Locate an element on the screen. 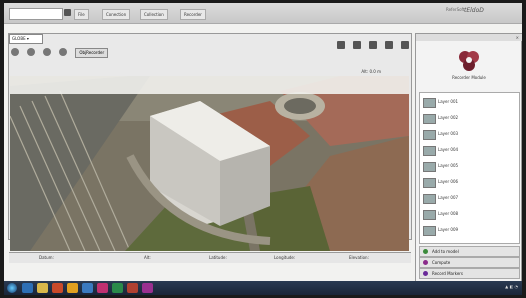 This screenshot has width=526, height=298. datum-label: Datum: is located at coordinates (46, 257).